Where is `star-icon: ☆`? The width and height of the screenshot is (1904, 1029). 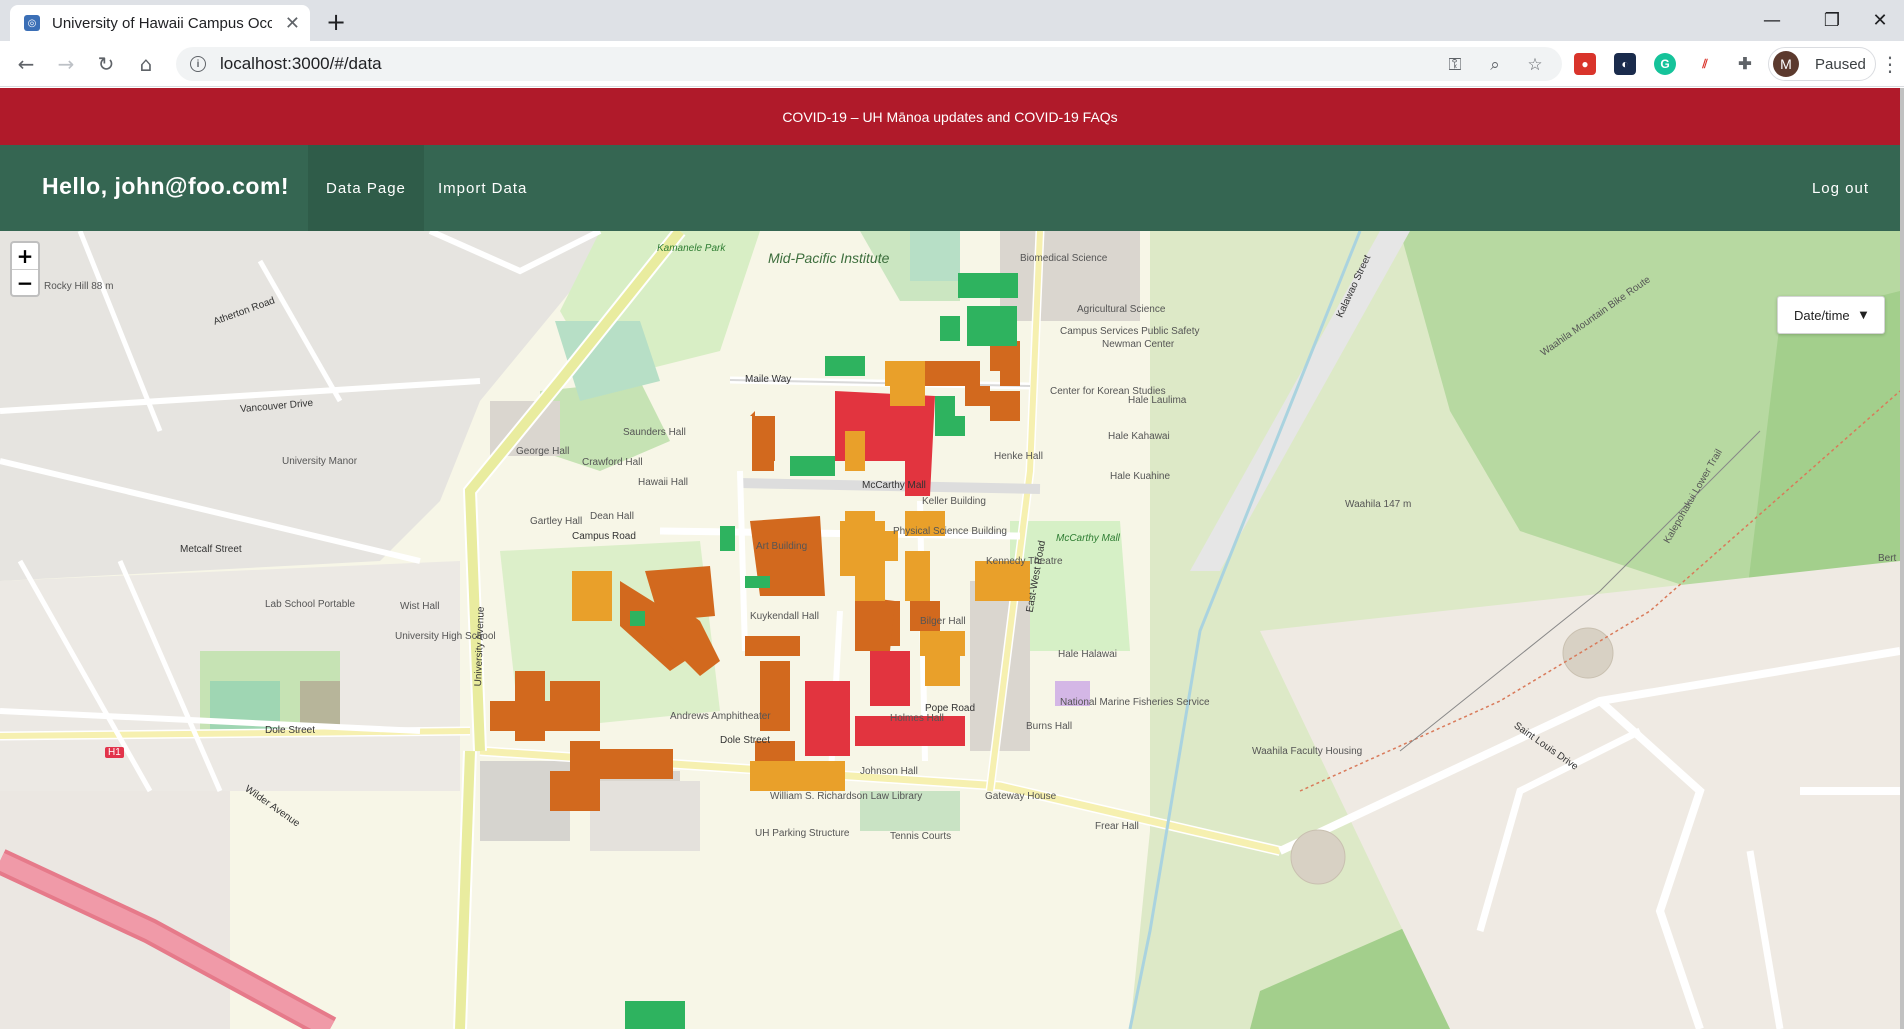 star-icon: ☆ is located at coordinates (1535, 65).